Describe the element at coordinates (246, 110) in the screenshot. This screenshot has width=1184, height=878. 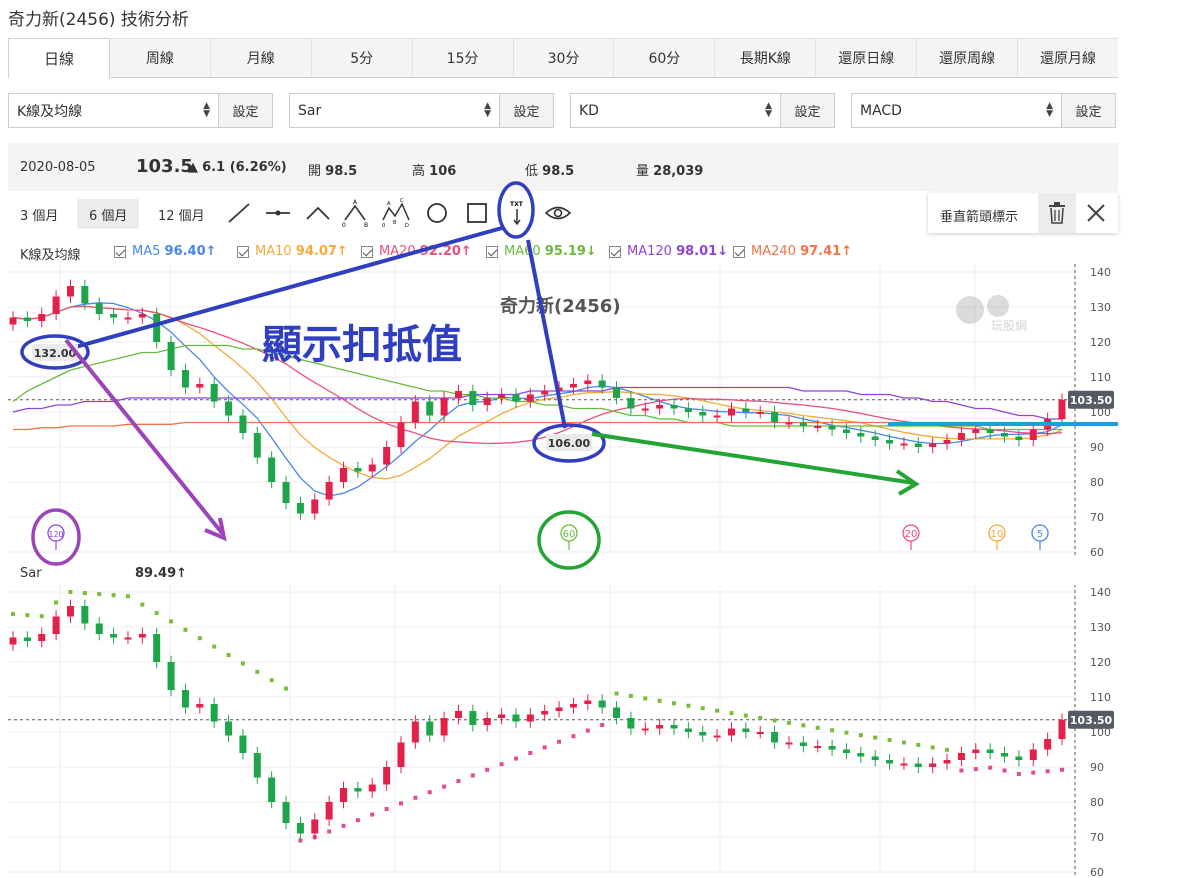
I see `main-chart-settings-button: 設定` at that location.